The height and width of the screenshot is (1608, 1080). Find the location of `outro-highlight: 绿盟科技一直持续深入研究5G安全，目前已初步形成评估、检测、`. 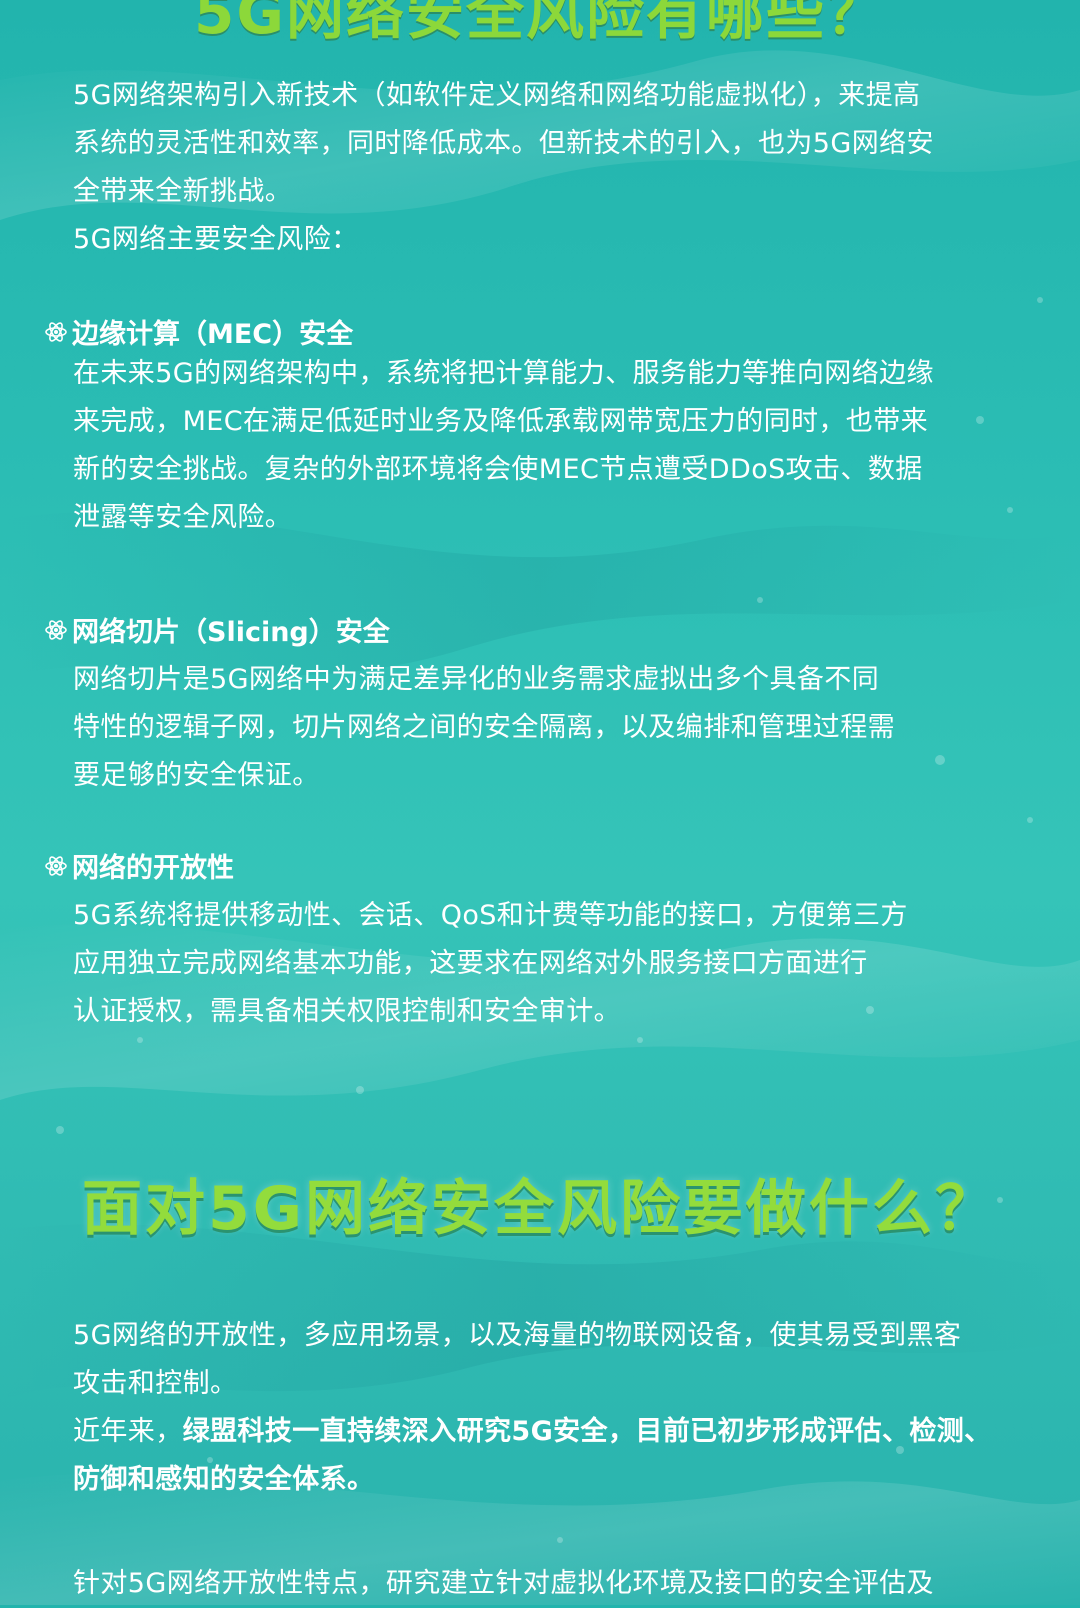

outro-highlight: 绿盟科技一直持续深入研究5G安全，目前已初步形成评估、检测、 is located at coordinates (587, 1431).